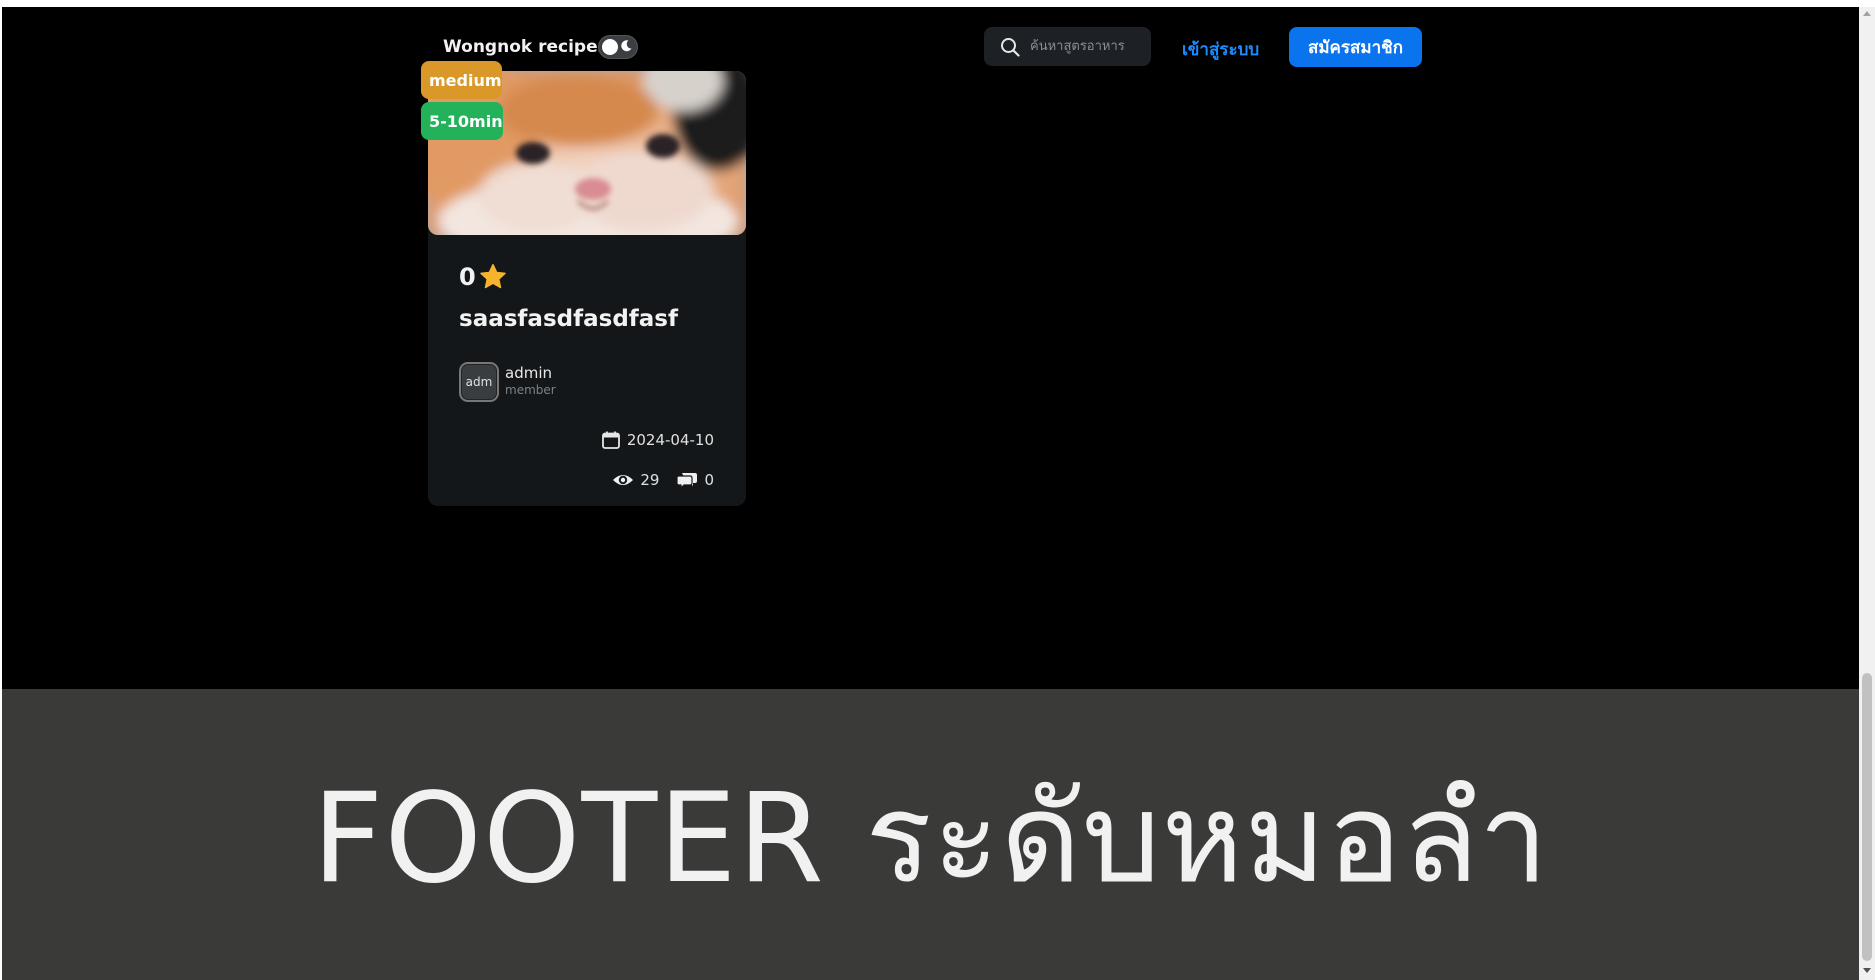 The image size is (1875, 980). What do you see at coordinates (461, 80) in the screenshot?
I see `difficulty-badge: medium` at bounding box center [461, 80].